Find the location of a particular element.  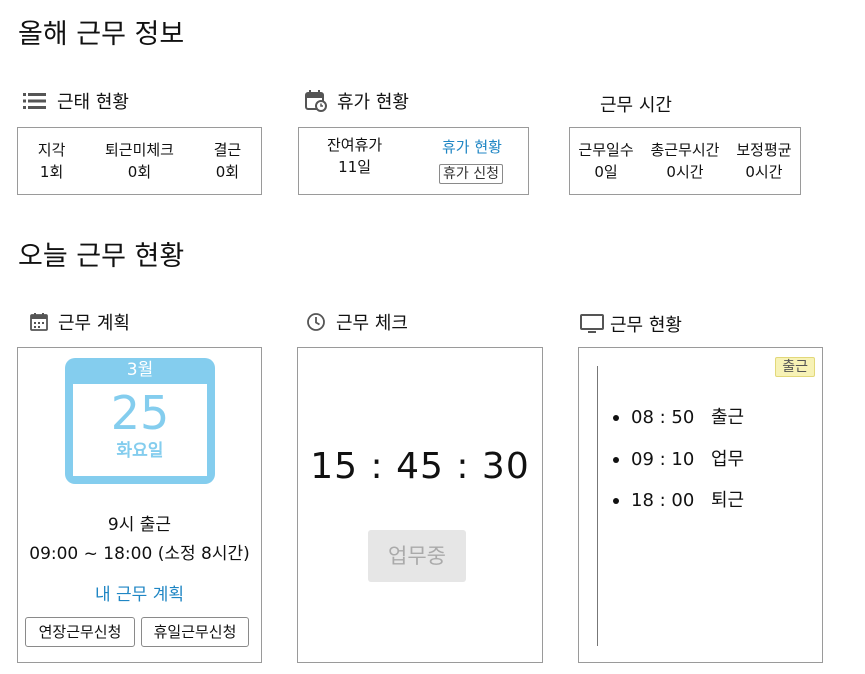

status-header: 근무 현황 is located at coordinates (631, 324).